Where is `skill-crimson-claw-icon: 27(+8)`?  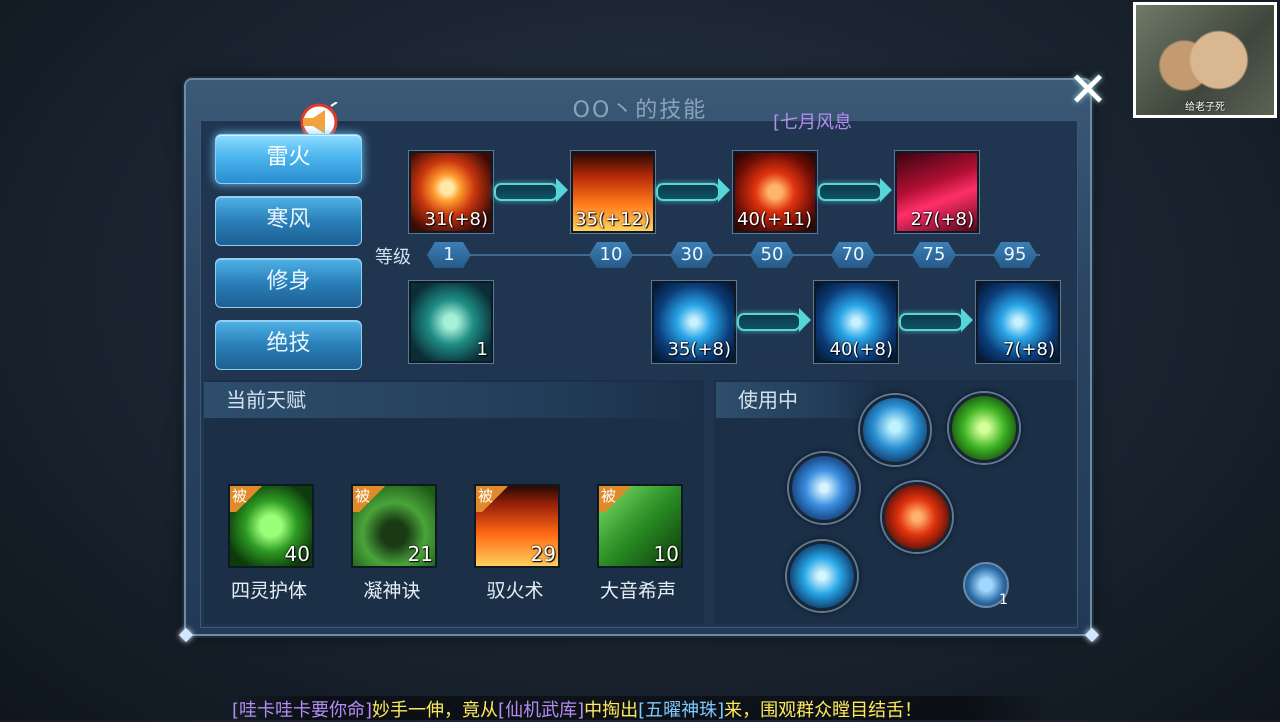 skill-crimson-claw-icon: 27(+8) is located at coordinates (937, 192).